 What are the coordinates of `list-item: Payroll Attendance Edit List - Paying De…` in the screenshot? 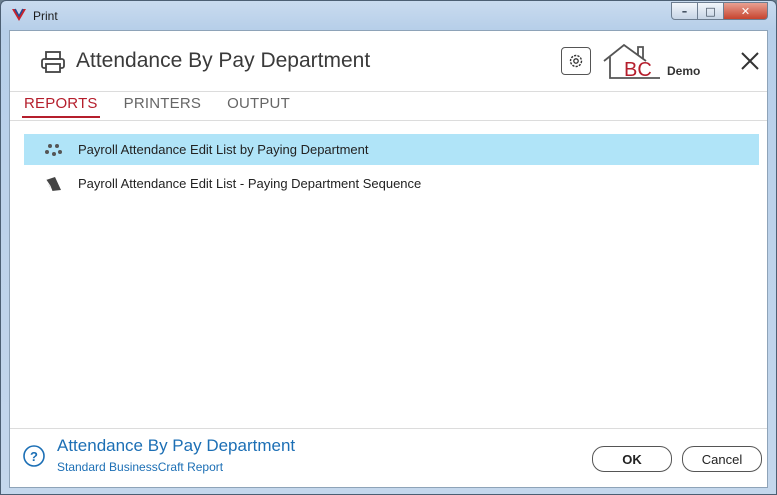 It's located at (391, 183).